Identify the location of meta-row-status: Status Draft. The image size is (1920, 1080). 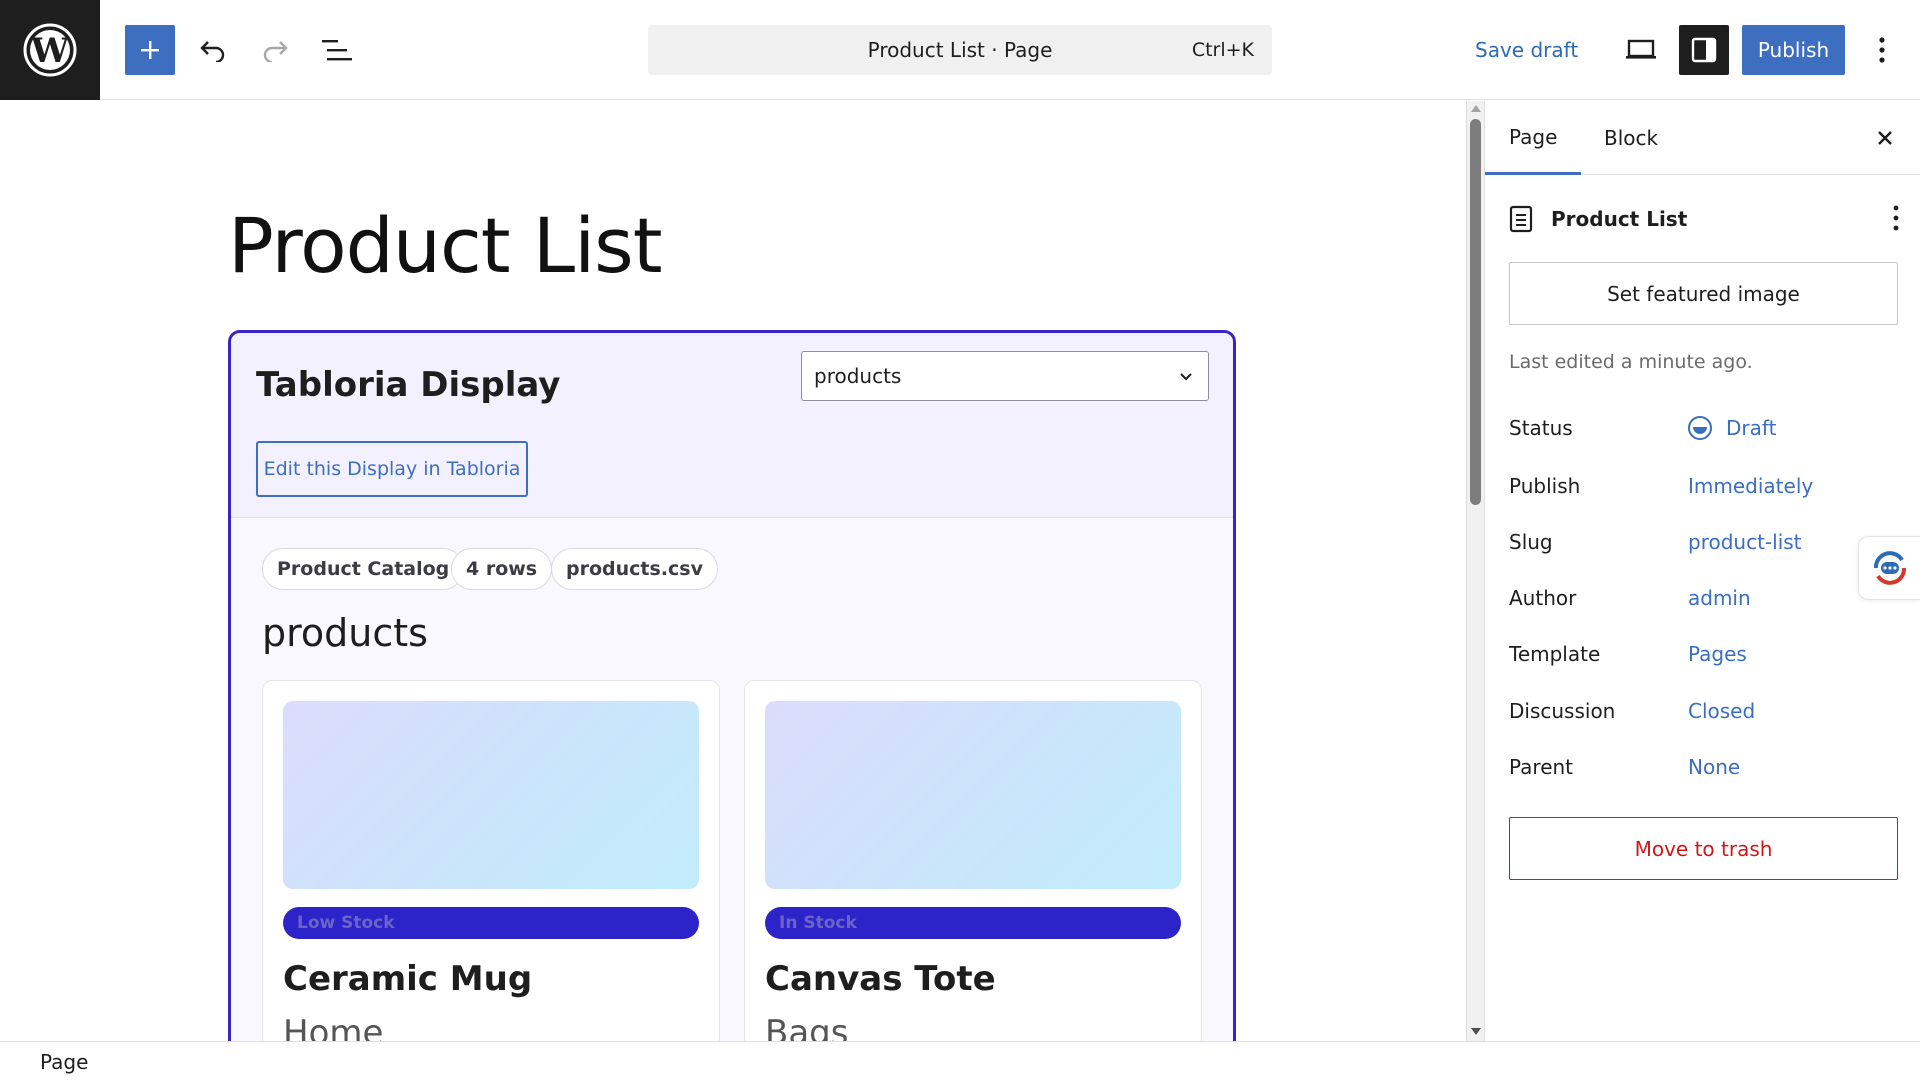
(1704, 428).